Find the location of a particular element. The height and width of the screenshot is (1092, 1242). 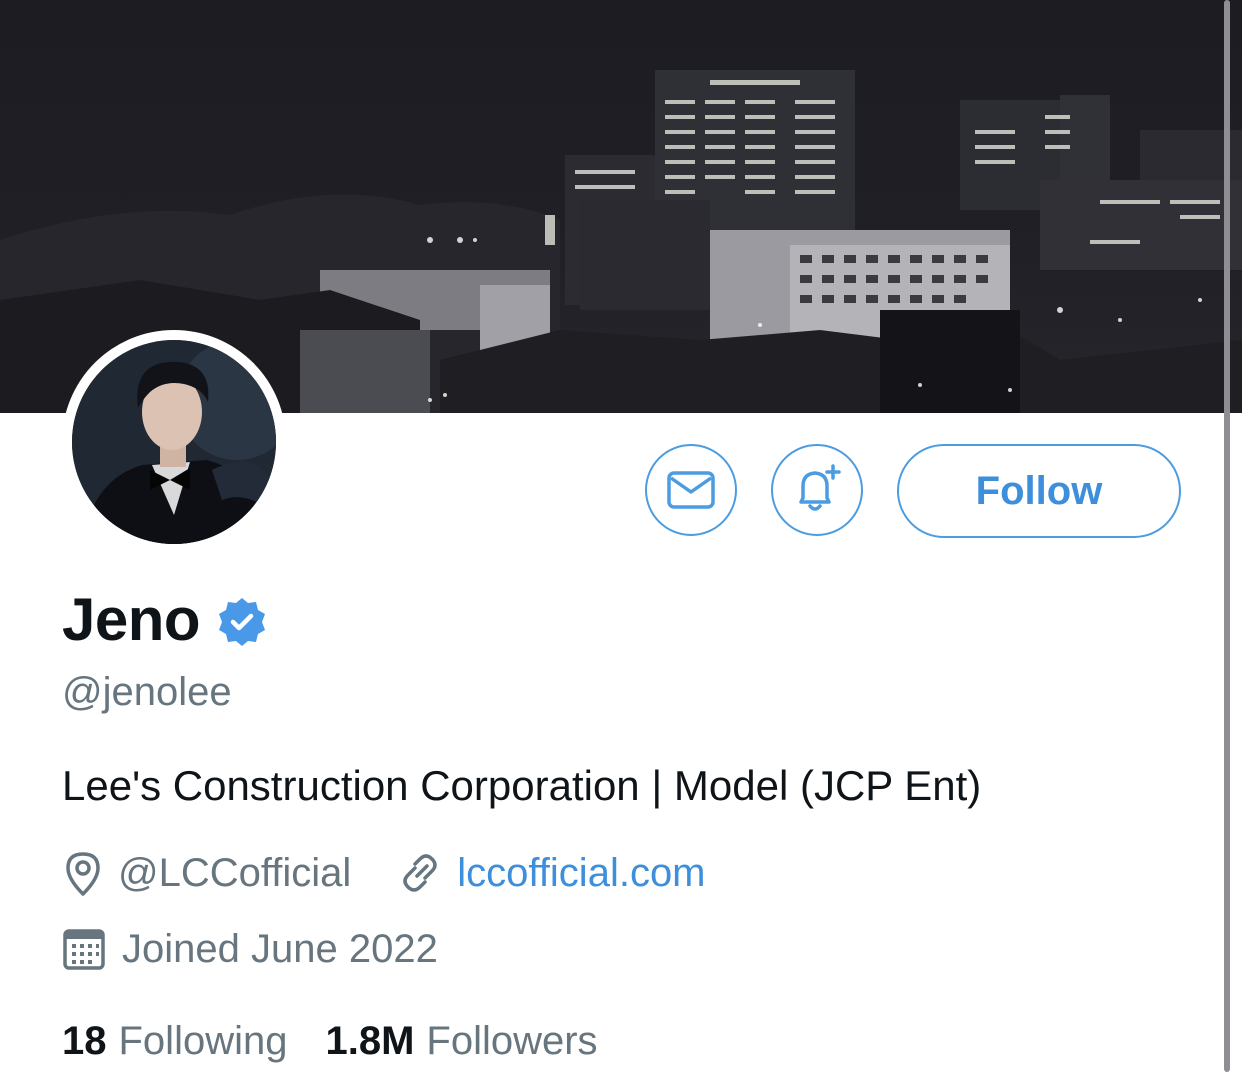

avatar-photo is located at coordinates (174, 442).